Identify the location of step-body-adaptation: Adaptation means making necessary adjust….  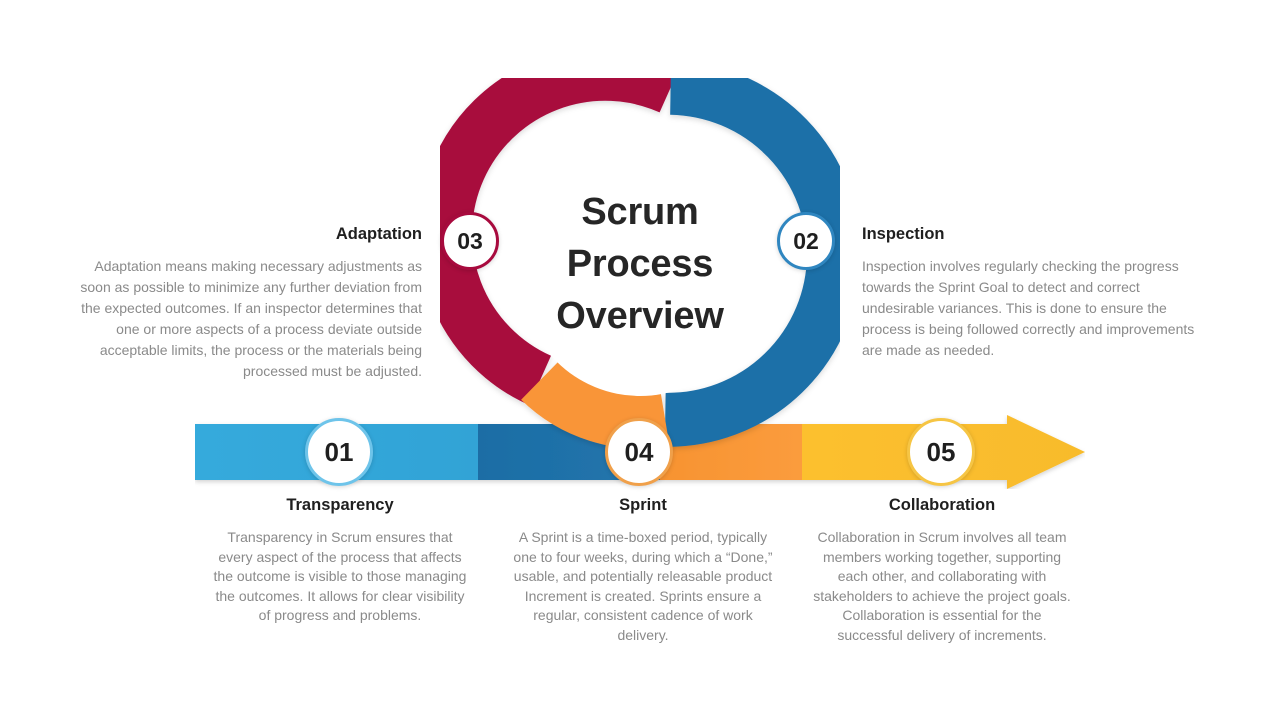
(251, 318).